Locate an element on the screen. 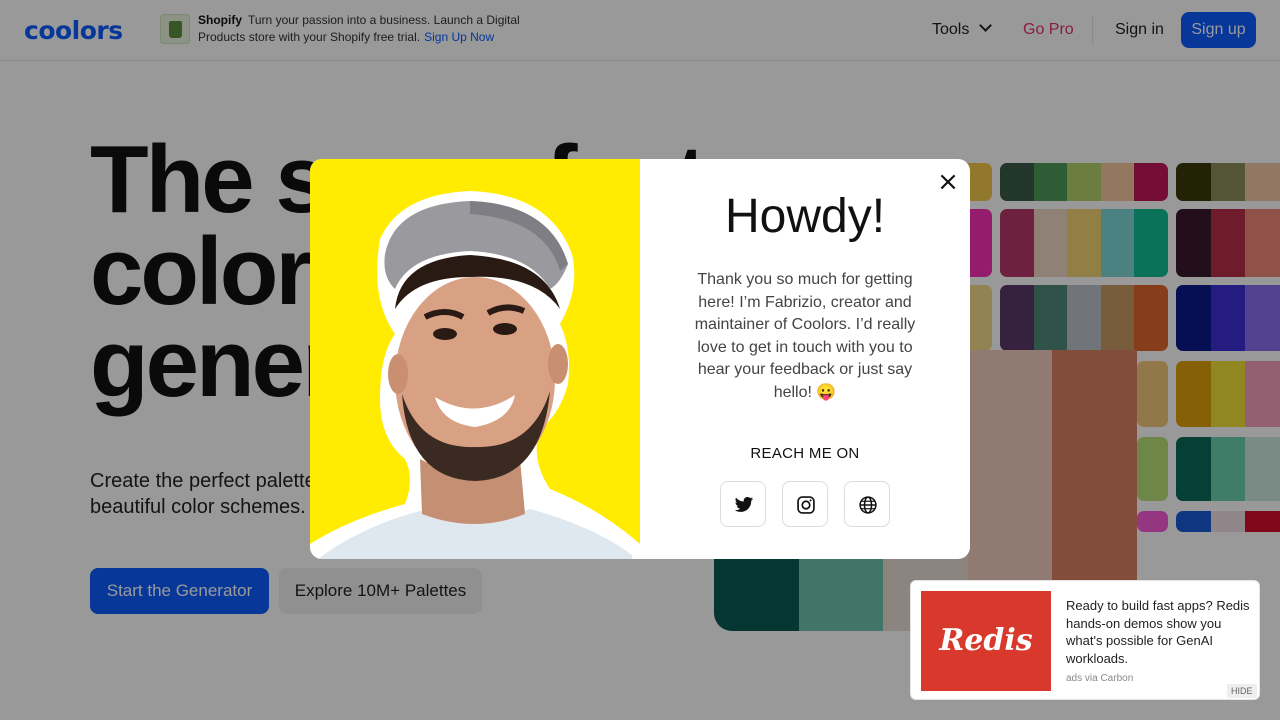 The image size is (1280, 720). redis-logo: Redis is located at coordinates (986, 640).